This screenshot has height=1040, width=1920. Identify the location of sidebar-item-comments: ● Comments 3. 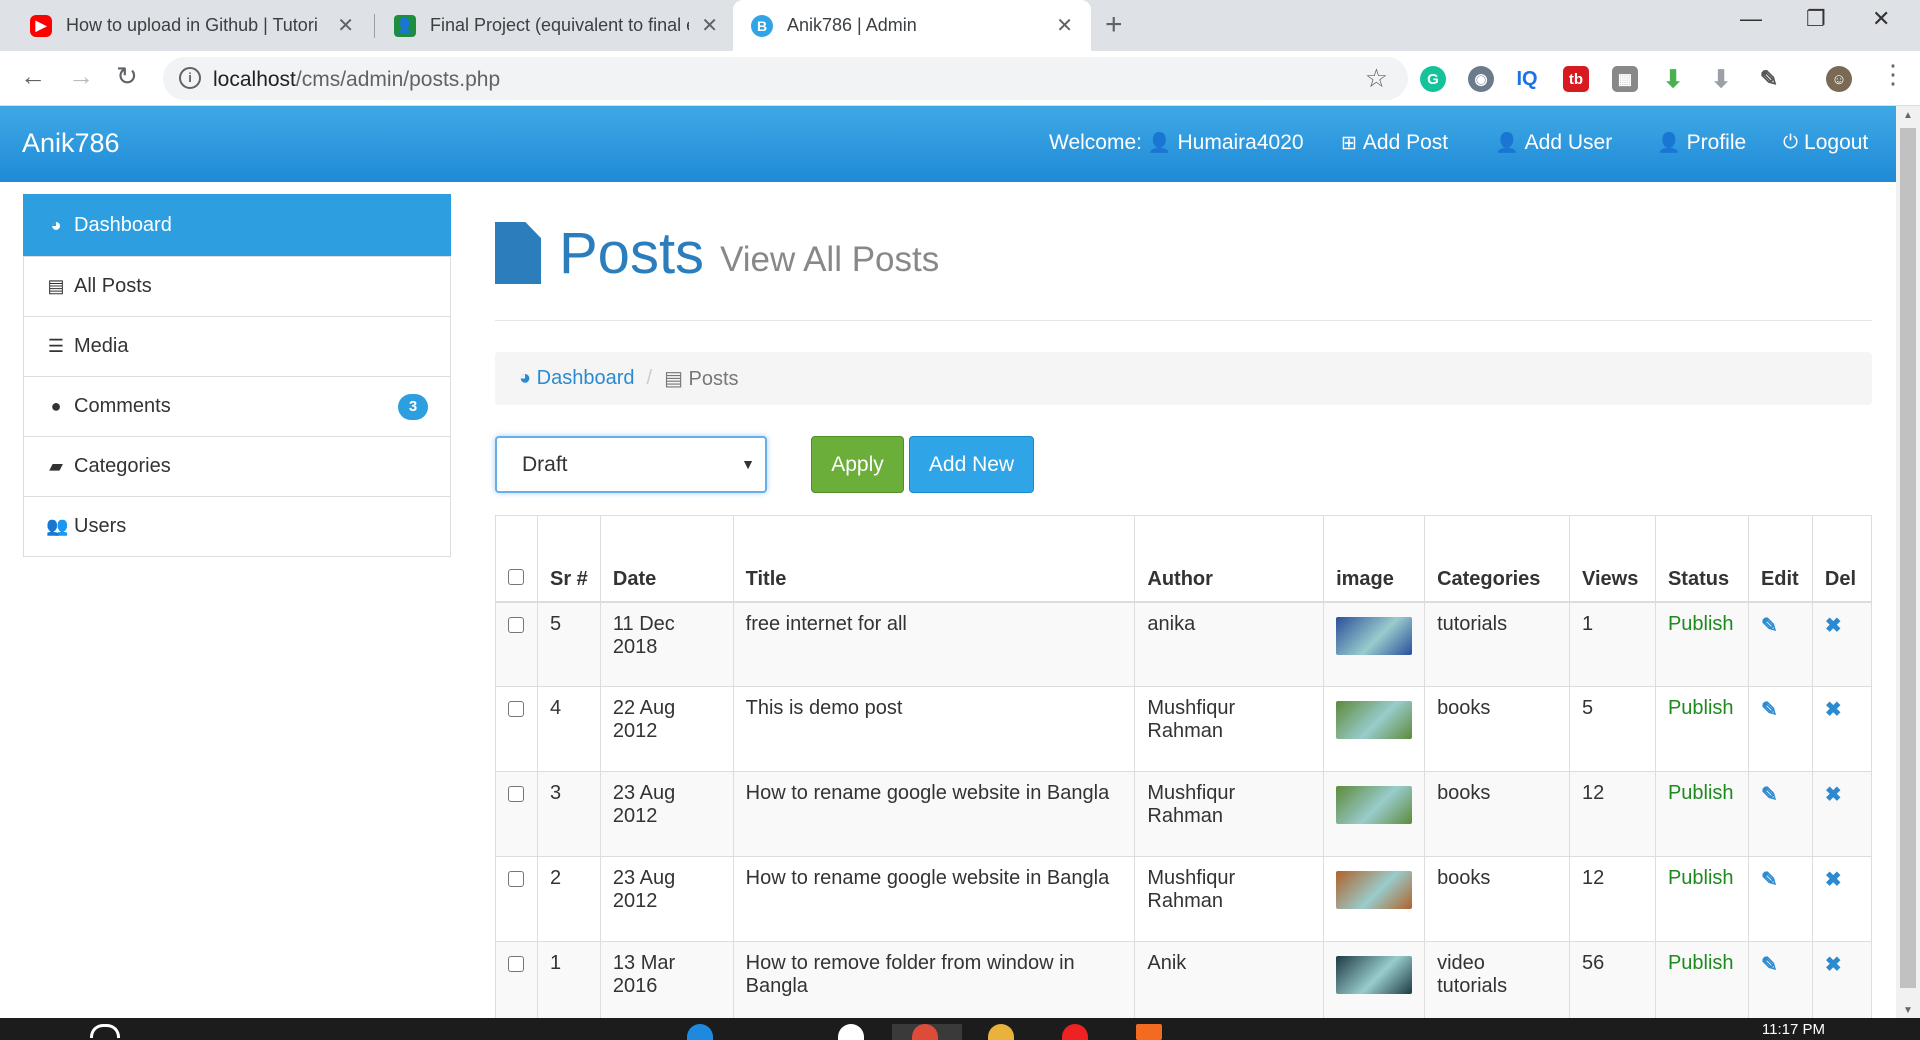
(237, 406).